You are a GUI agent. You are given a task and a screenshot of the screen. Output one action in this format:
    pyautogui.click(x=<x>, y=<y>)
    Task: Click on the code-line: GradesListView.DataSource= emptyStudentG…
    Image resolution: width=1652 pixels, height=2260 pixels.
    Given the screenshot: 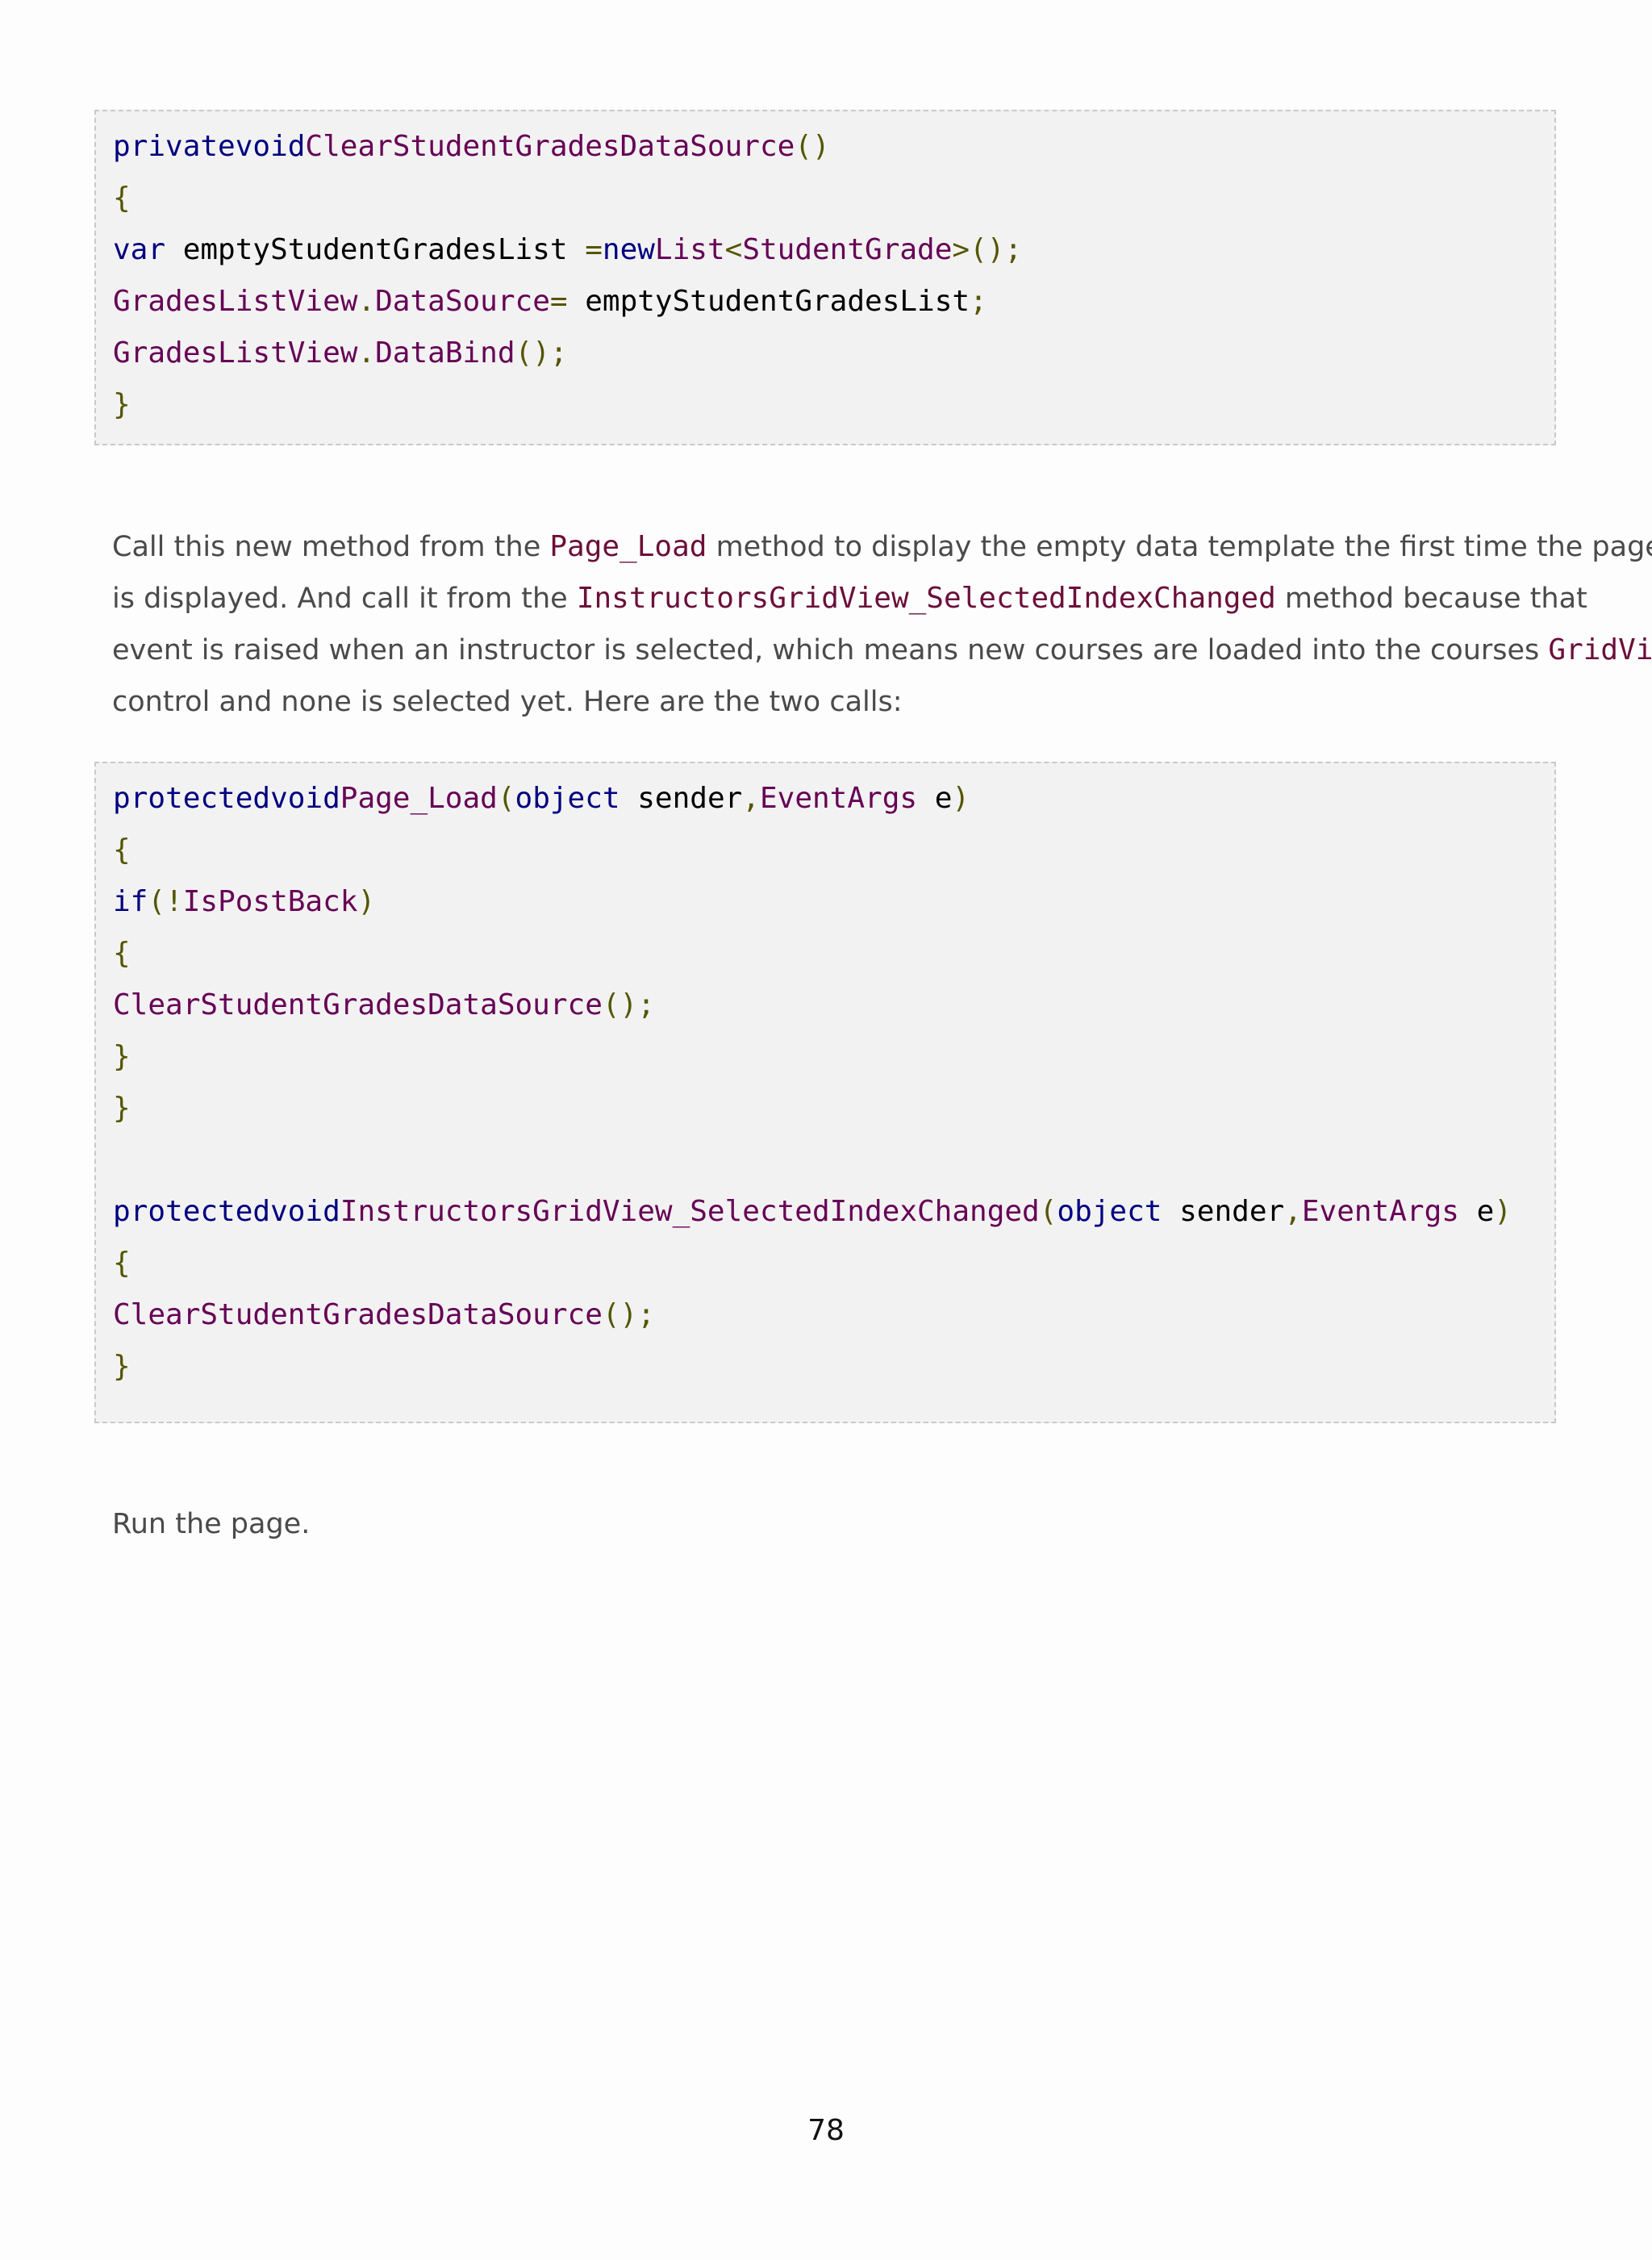 What is the action you would take?
    pyautogui.click(x=550, y=302)
    